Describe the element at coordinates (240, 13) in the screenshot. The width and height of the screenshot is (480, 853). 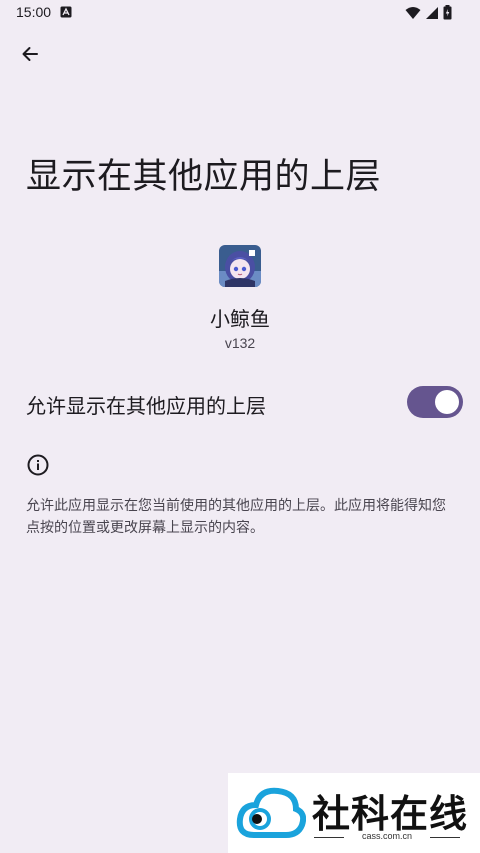
I see `status-bar: 15:00` at that location.